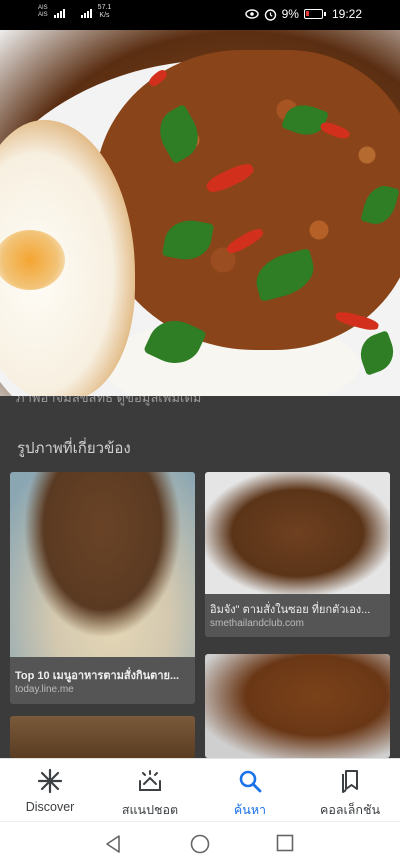 The height and width of the screenshot is (867, 400). I want to click on image-notice: ภาพอาจมีลิขสิทธิ์ ดูข้อมูลเพิ่มเติม, so click(108, 402).